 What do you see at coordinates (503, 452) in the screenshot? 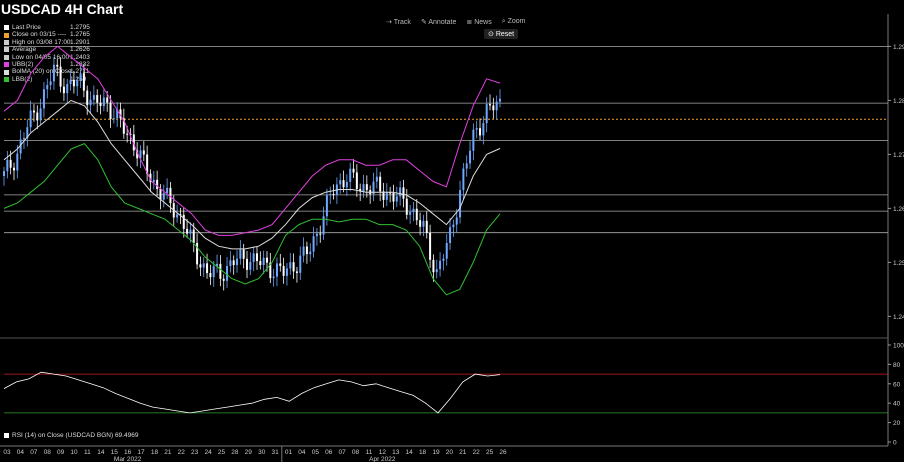
I see `x-axis-tick-label: 26` at bounding box center [503, 452].